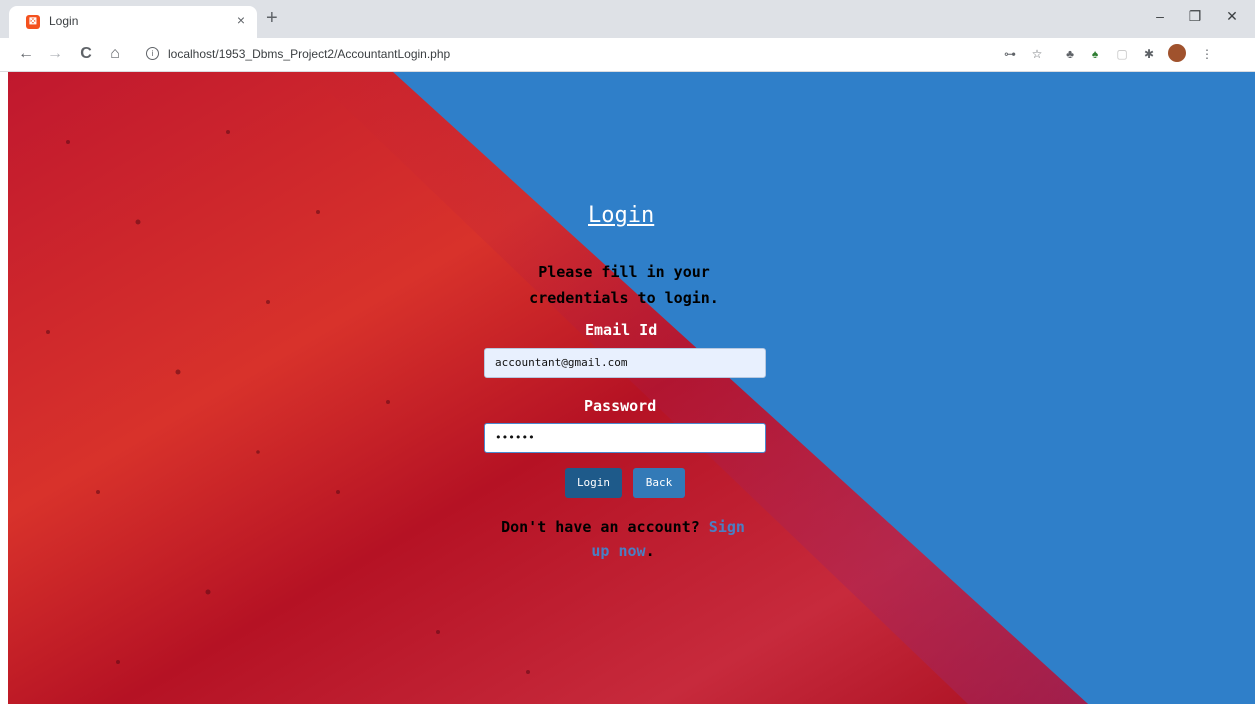 Image resolution: width=1255 pixels, height=704 pixels. What do you see at coordinates (650, 551) in the screenshot?
I see `signup-suffix: .` at bounding box center [650, 551].